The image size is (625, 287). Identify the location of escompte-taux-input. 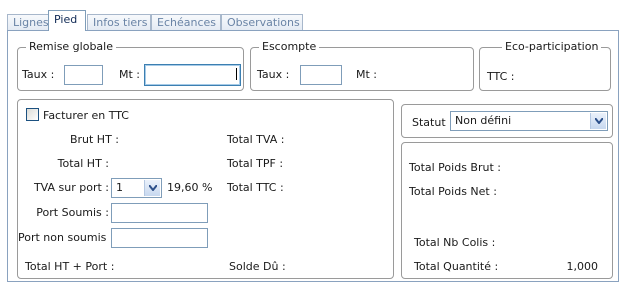
(321, 75).